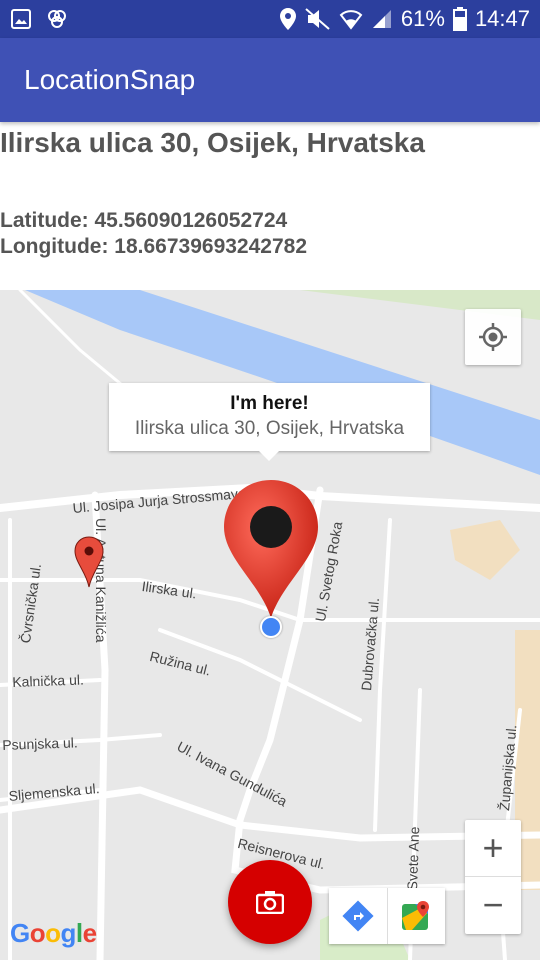 The height and width of the screenshot is (960, 540). I want to click on camera-fab, so click(270, 902).